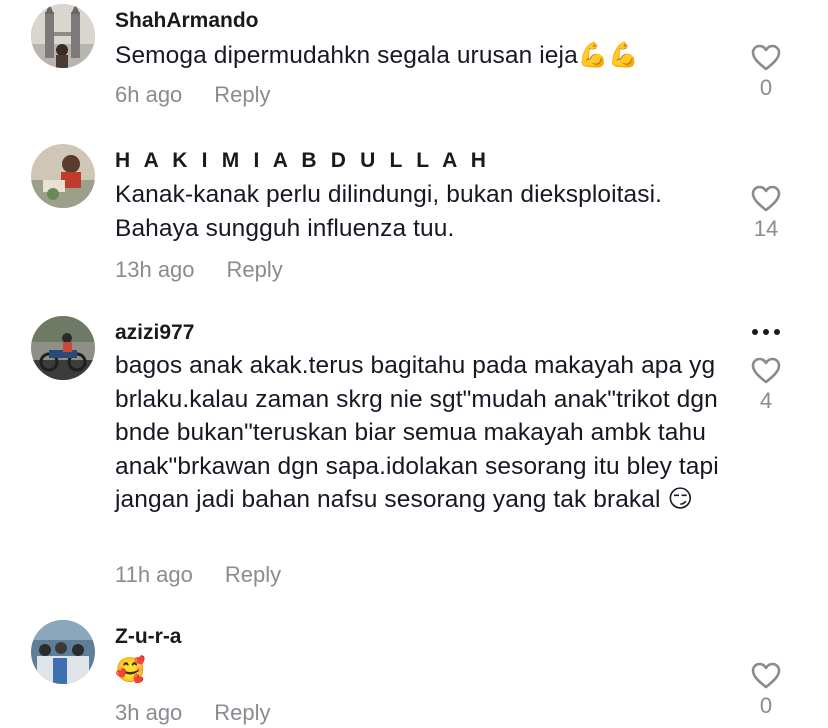 Image resolution: width=828 pixels, height=728 pixels. I want to click on comment-username: azizi977, so click(154, 333).